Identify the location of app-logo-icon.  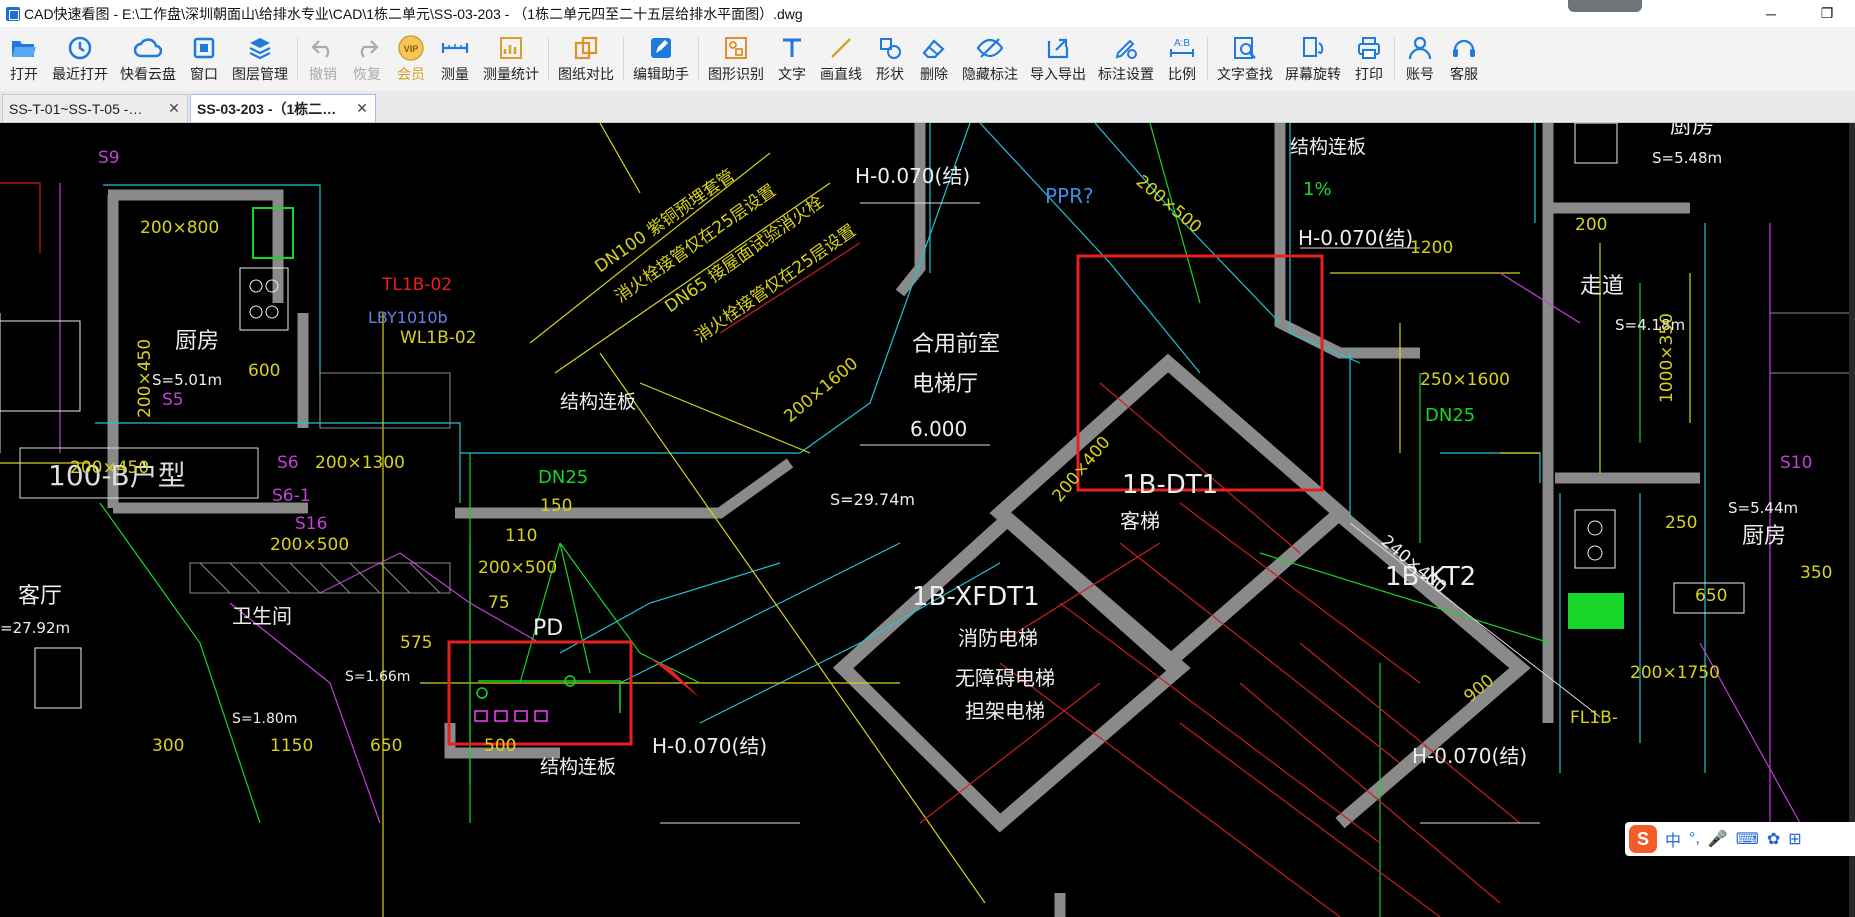
(13, 13).